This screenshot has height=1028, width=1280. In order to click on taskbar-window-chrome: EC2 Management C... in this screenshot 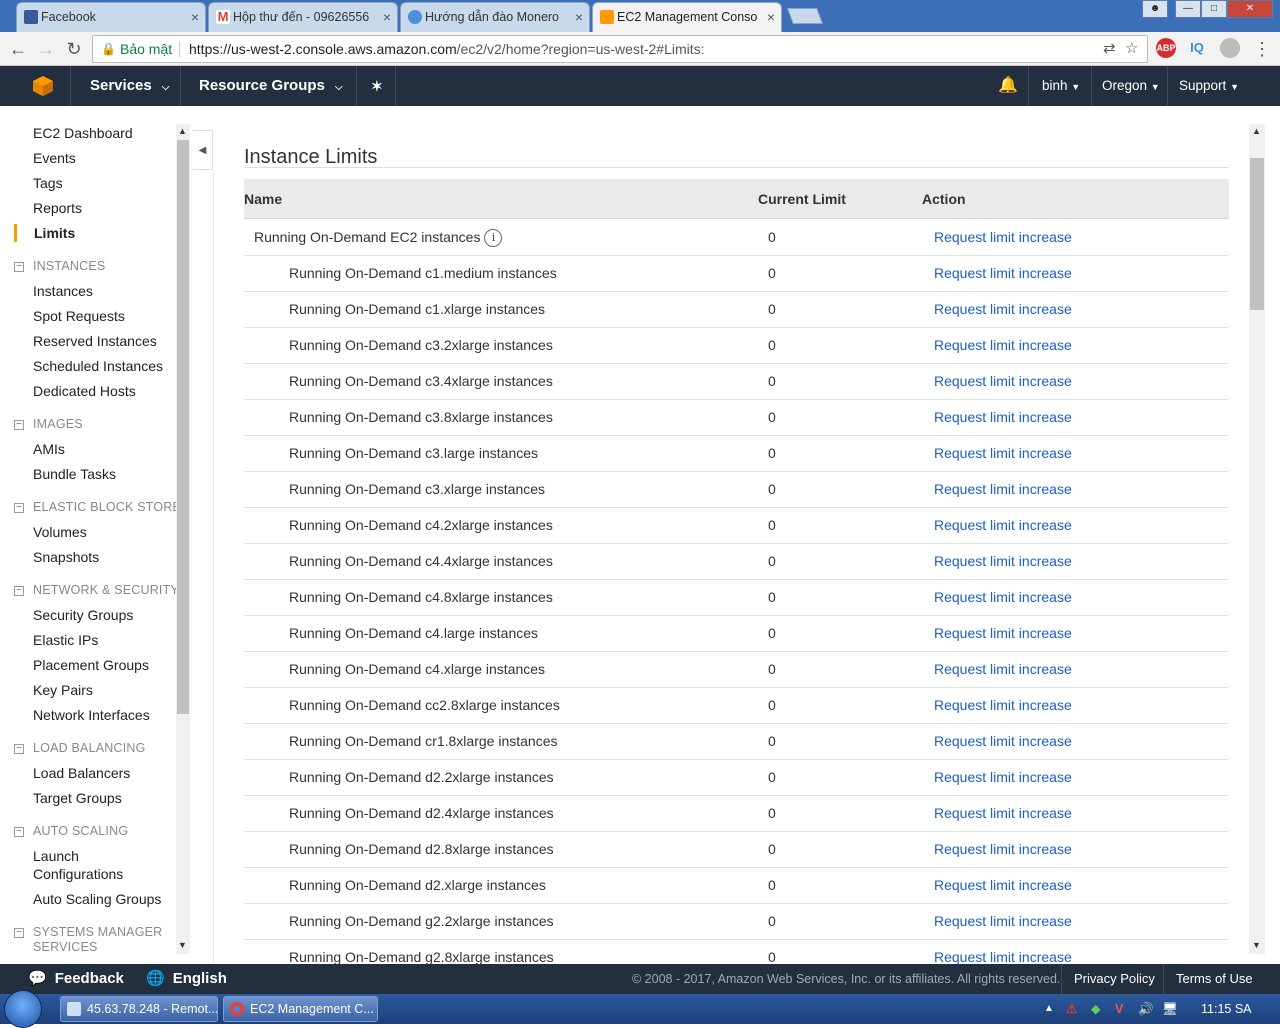, I will do `click(300, 1009)`.